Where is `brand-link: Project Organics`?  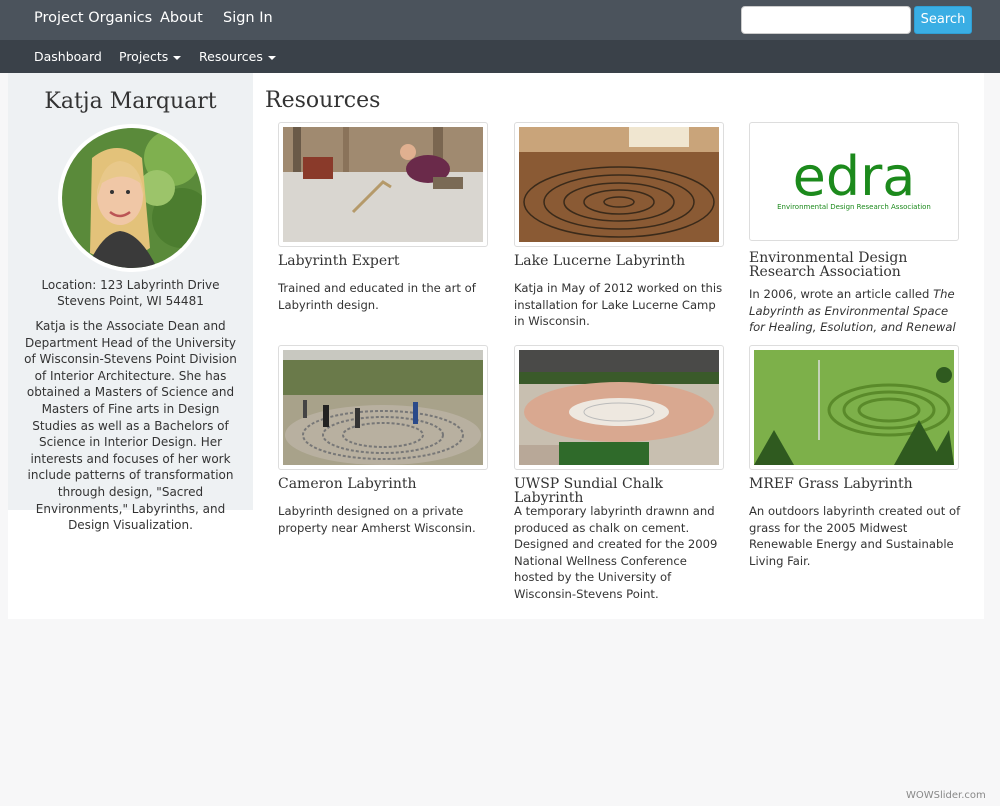 brand-link: Project Organics is located at coordinates (93, 18).